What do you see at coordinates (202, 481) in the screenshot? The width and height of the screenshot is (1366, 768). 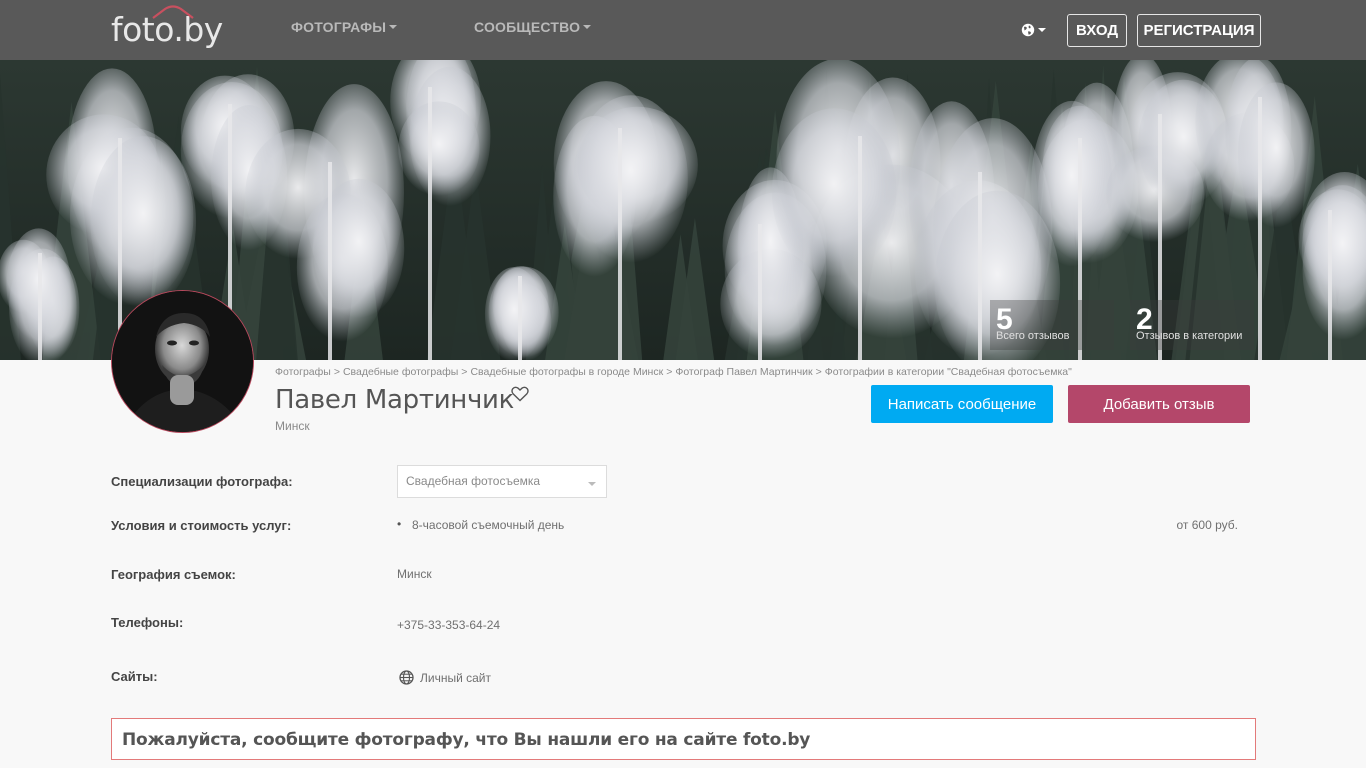 I see `specializations-label: Специализации фотографа:` at bounding box center [202, 481].